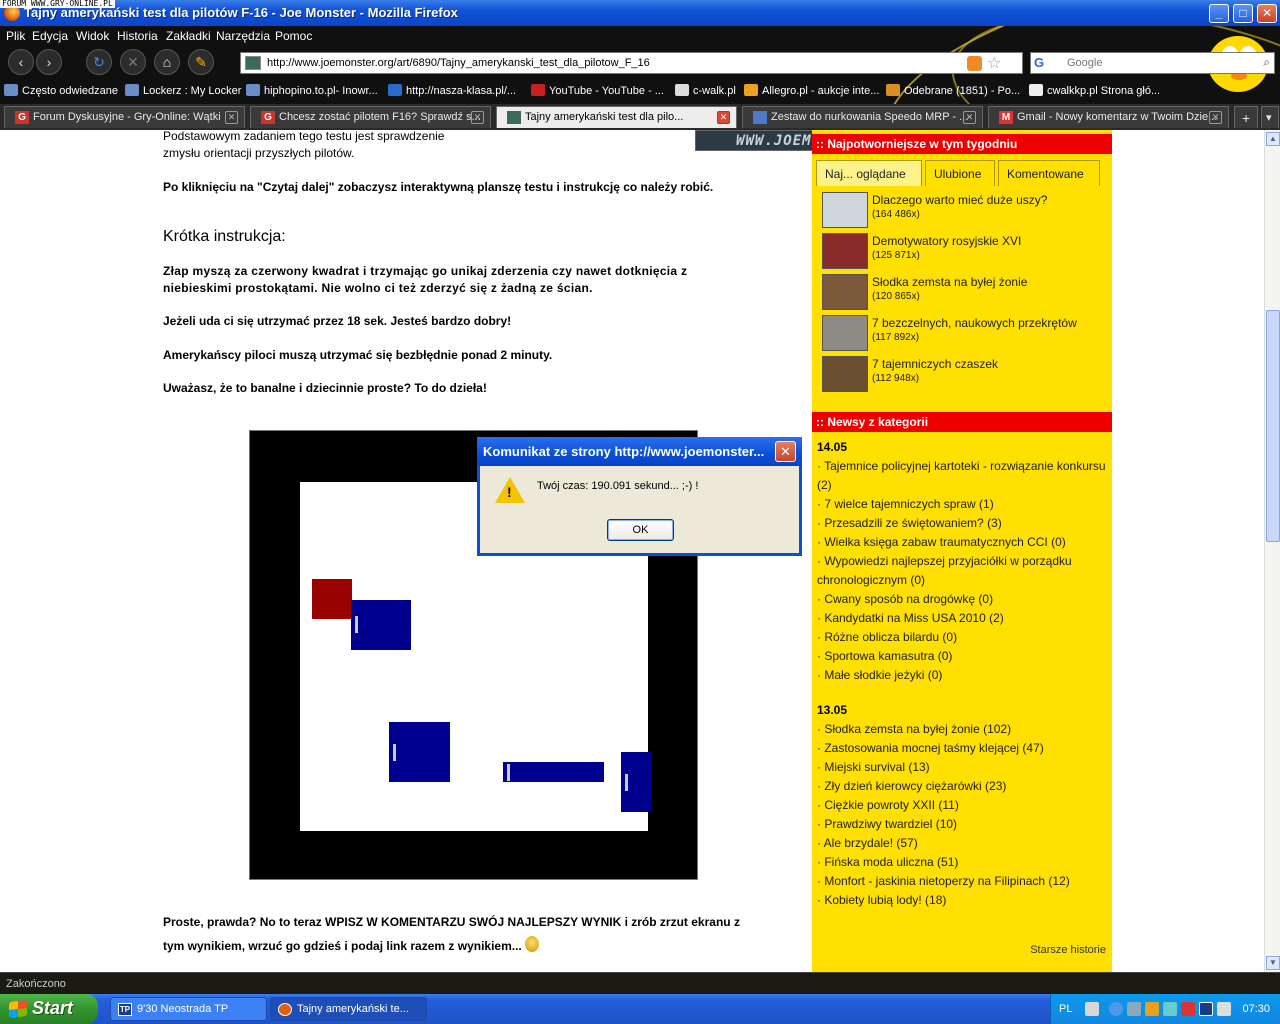  I want to click on news-link: · Małe słodkie jeżyki (0), so click(962, 675).